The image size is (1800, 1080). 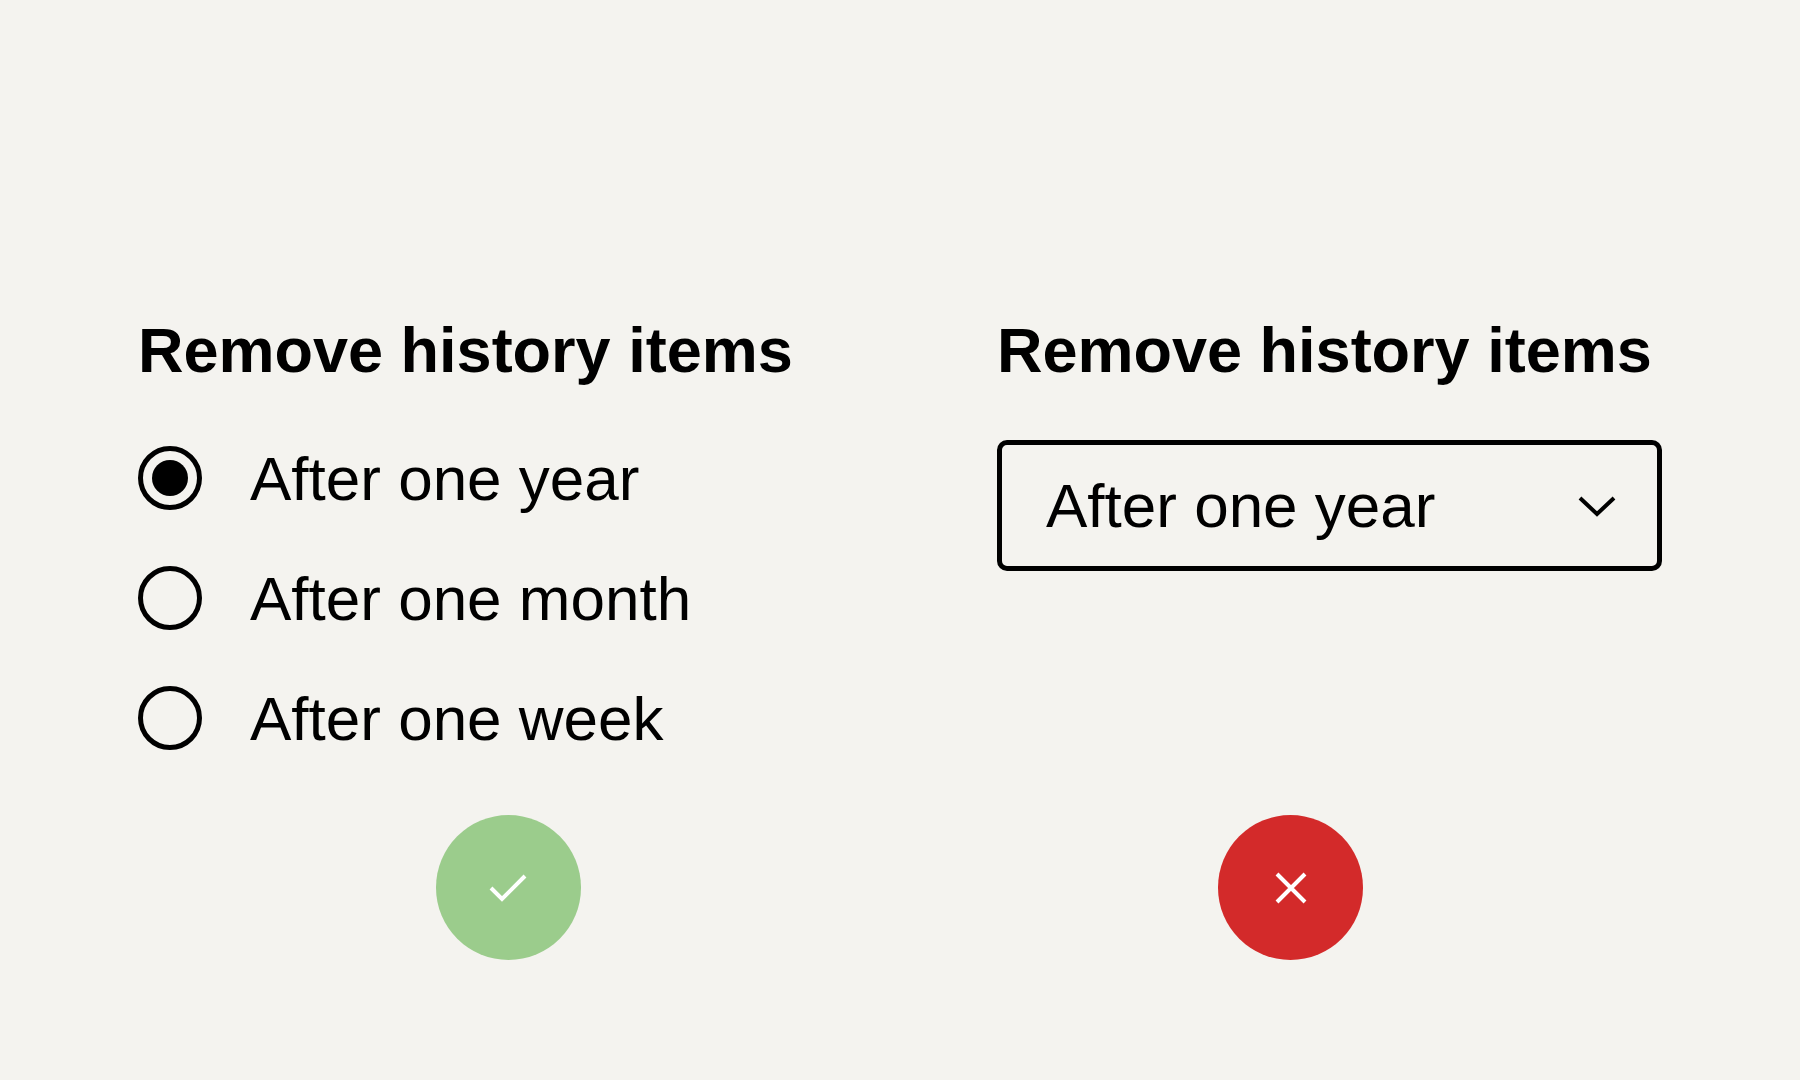 I want to click on option-label: After one week, so click(x=457, y=718).